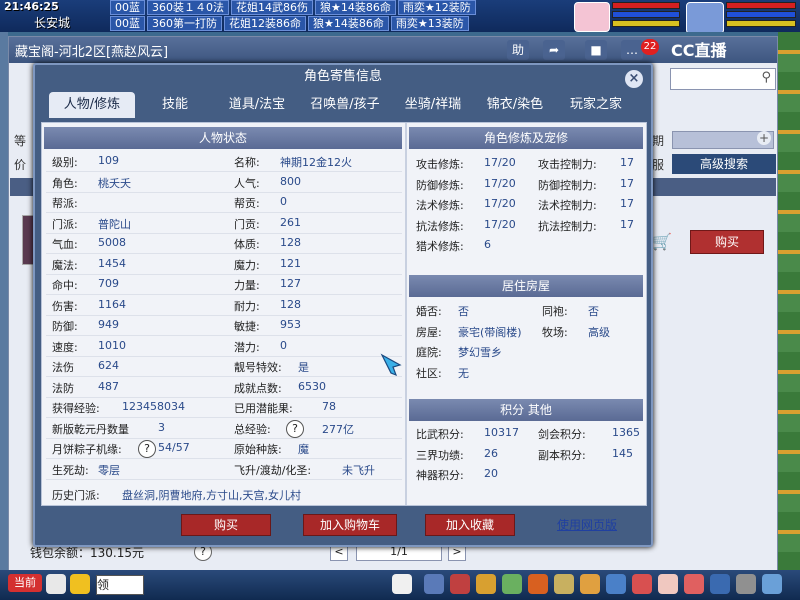 The height and width of the screenshot is (600, 800). Describe the element at coordinates (705, 17) in the screenshot. I see `player-avatar` at that location.